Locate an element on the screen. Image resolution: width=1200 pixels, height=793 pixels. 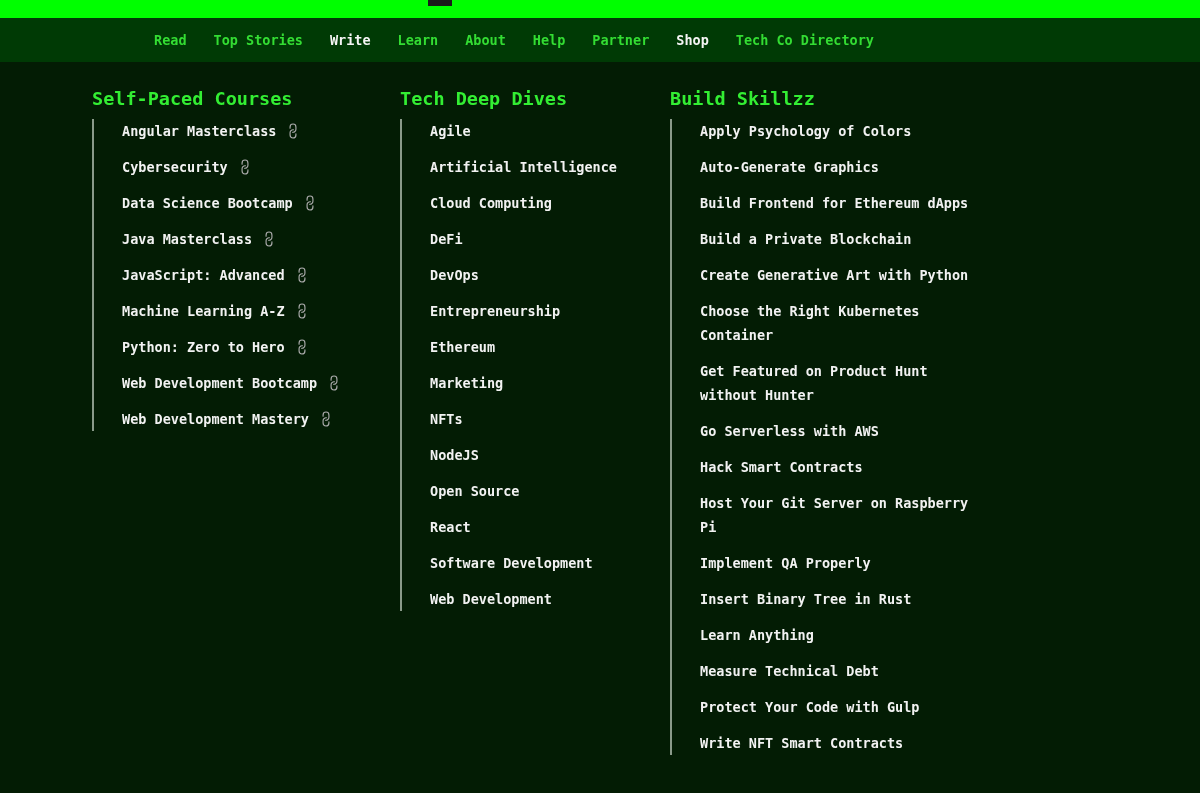
menu-link: Apply Psychology of Colors is located at coordinates (806, 131).